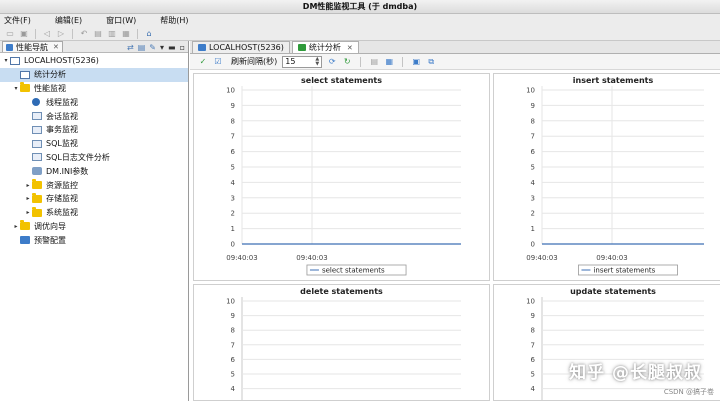  What do you see at coordinates (635, 373) in the screenshot?
I see `watermark: 知乎 @长腿叔叔` at bounding box center [635, 373].